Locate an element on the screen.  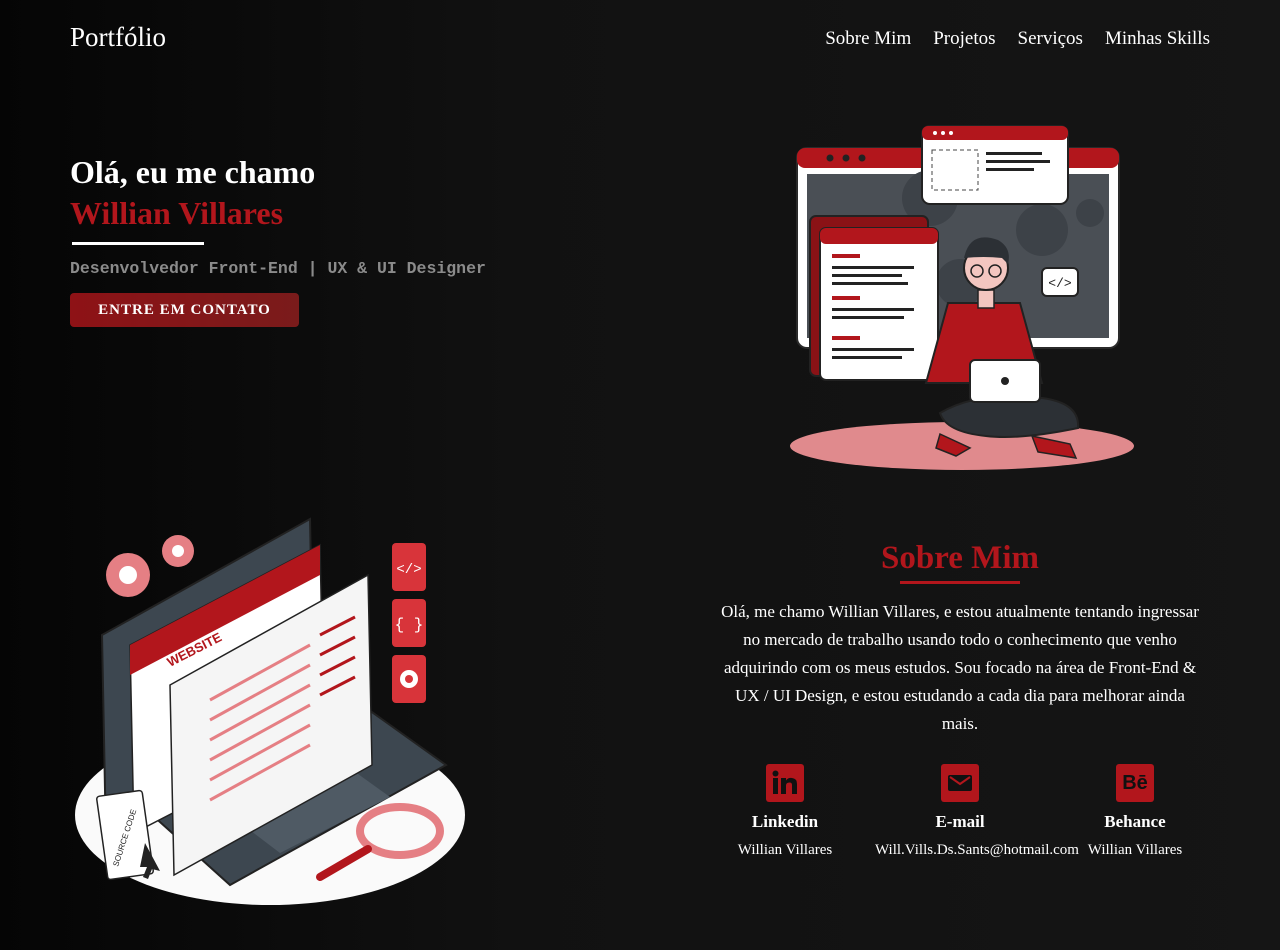
nav-minhas-skills: Minhas Skills is located at coordinates (1157, 39).